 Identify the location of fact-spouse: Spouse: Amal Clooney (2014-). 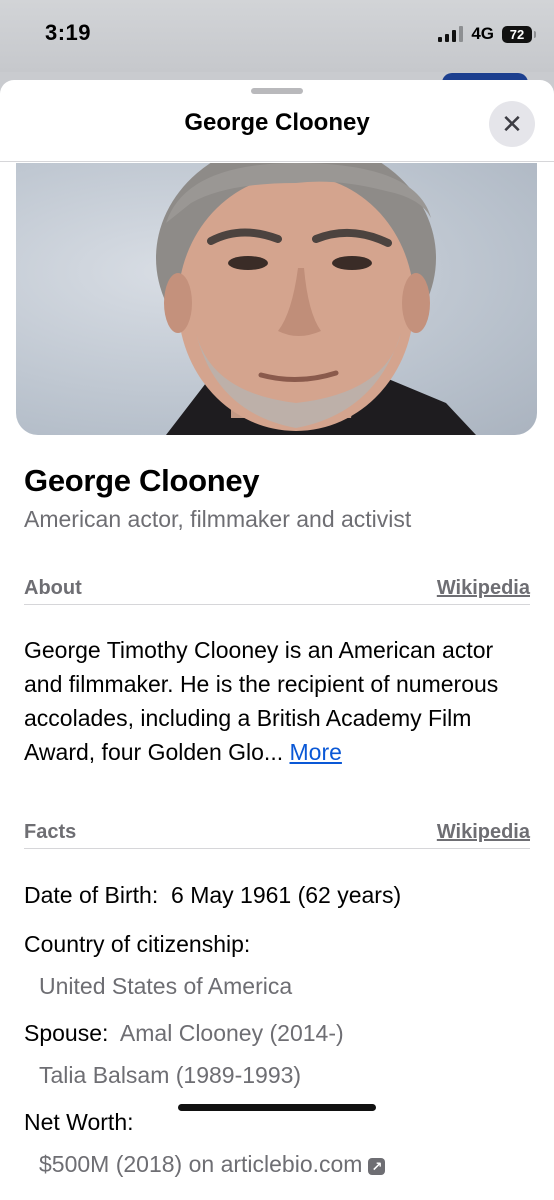
(184, 1033).